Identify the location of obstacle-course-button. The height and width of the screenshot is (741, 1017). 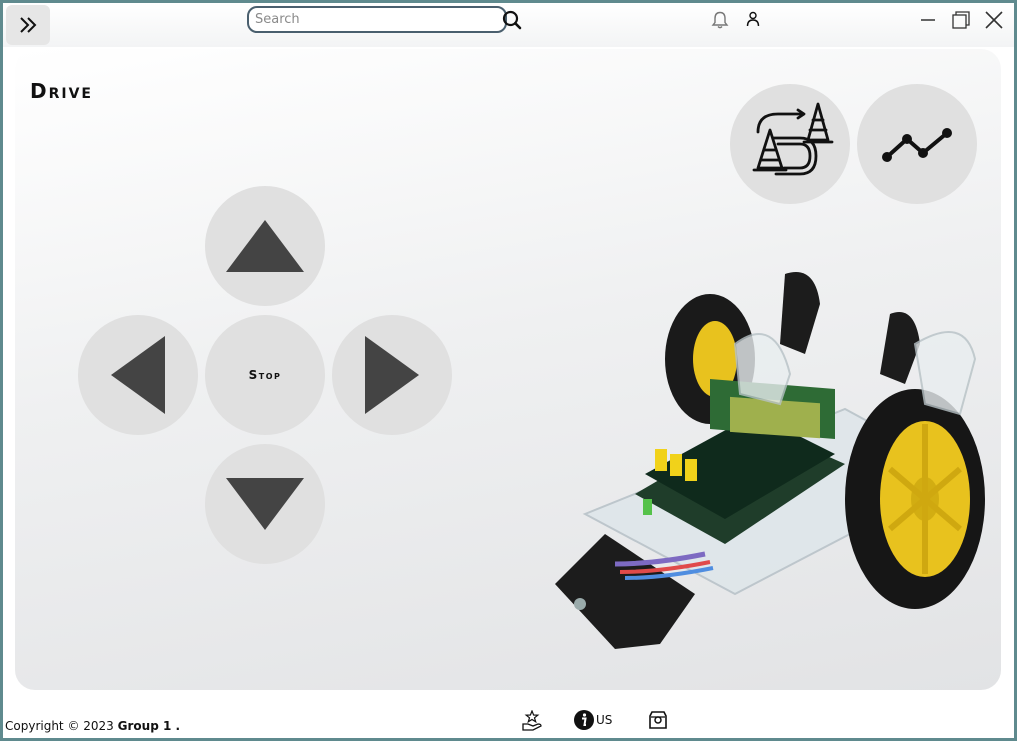
(790, 144).